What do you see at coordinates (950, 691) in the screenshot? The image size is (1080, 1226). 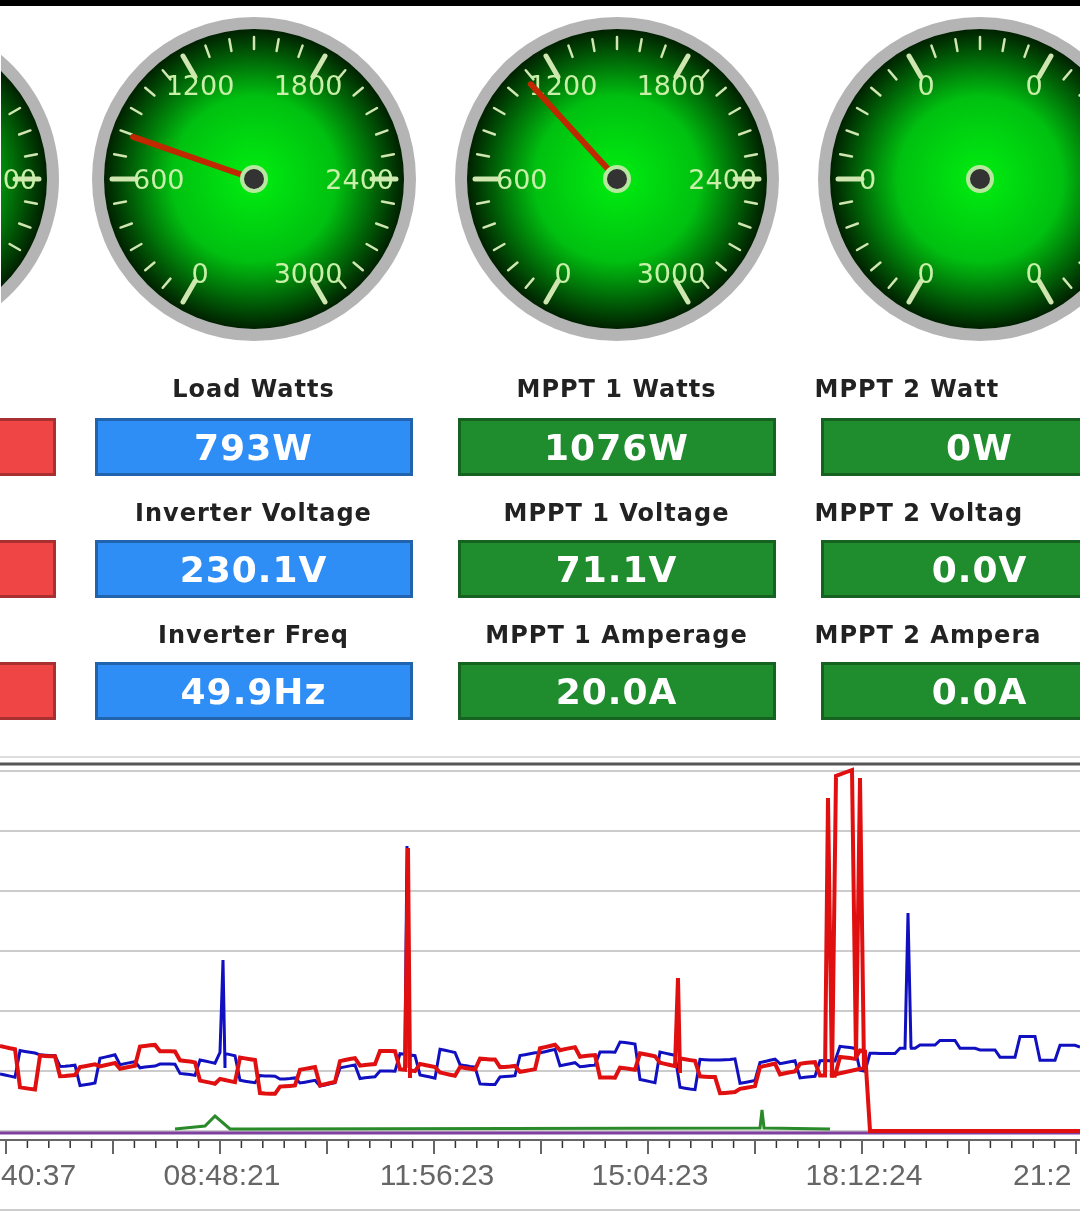 I see `reading-value: 0.0A` at bounding box center [950, 691].